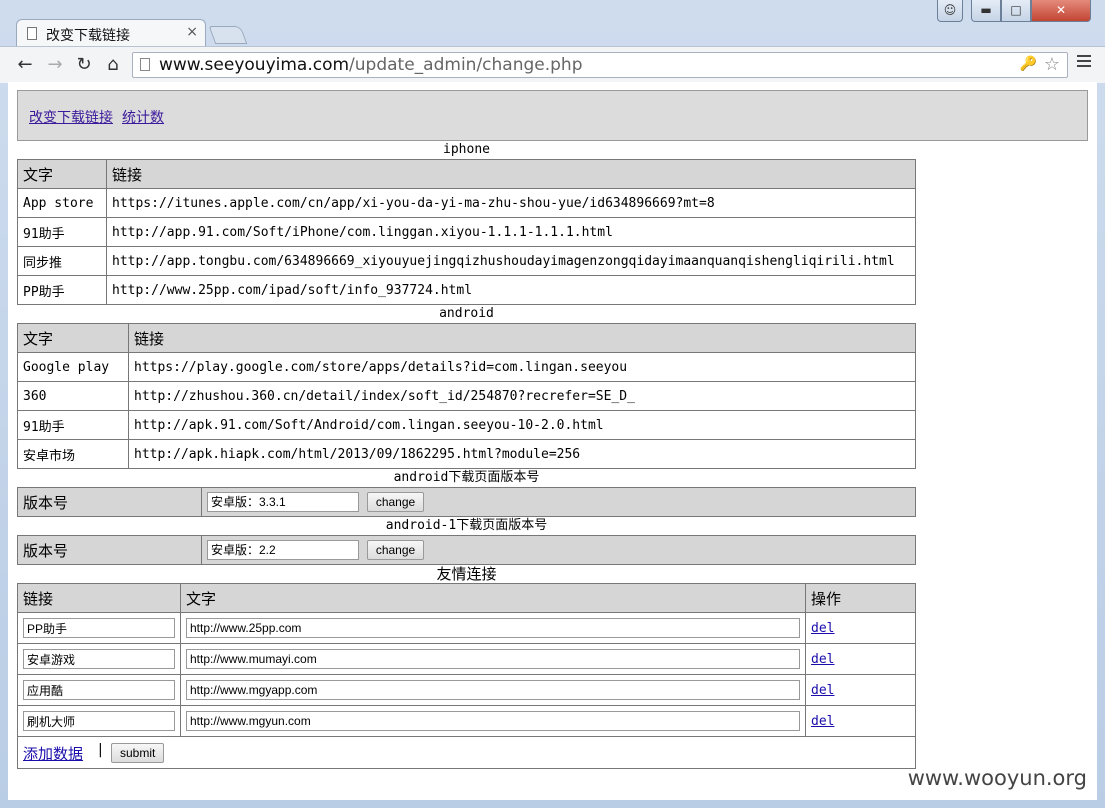  Describe the element at coordinates (62, 203) in the screenshot. I see `row-name: App store` at that location.